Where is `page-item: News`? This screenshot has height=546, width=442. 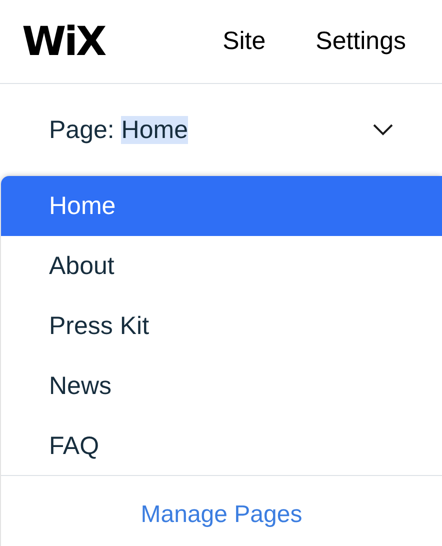 page-item: News is located at coordinates (221, 386).